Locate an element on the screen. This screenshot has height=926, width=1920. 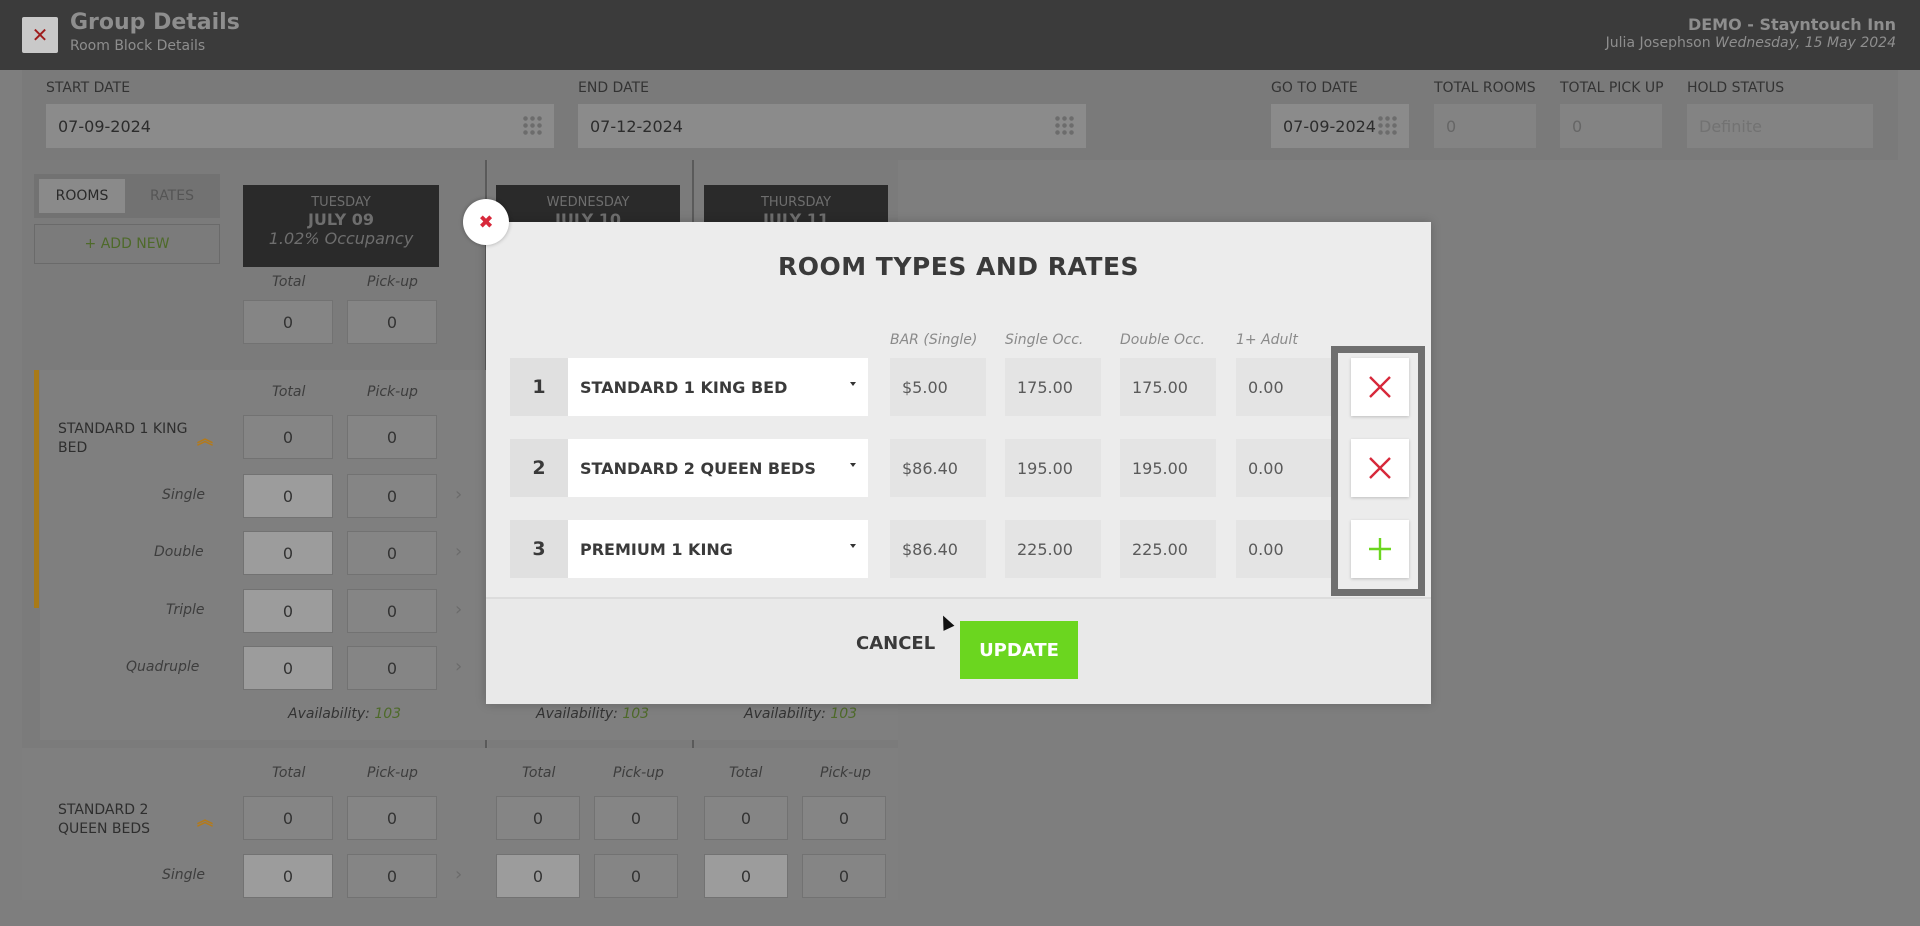
double-occ-input: 225.00 is located at coordinates (1168, 549).